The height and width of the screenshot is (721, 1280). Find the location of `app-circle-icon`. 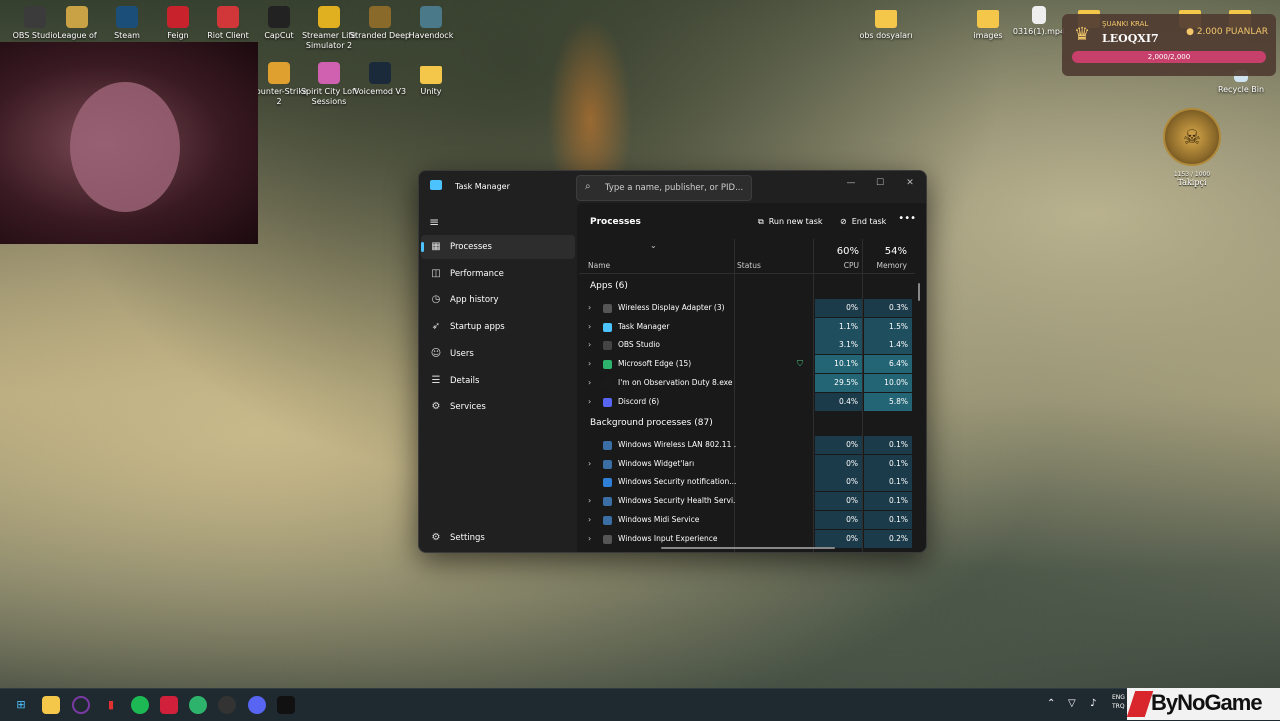

app-circle-icon is located at coordinates (81, 705).